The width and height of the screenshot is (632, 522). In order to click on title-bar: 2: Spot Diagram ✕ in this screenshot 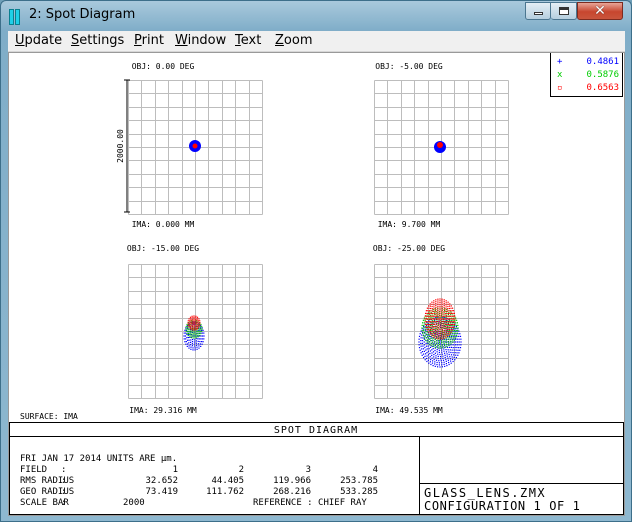, I will do `click(316, 16)`.